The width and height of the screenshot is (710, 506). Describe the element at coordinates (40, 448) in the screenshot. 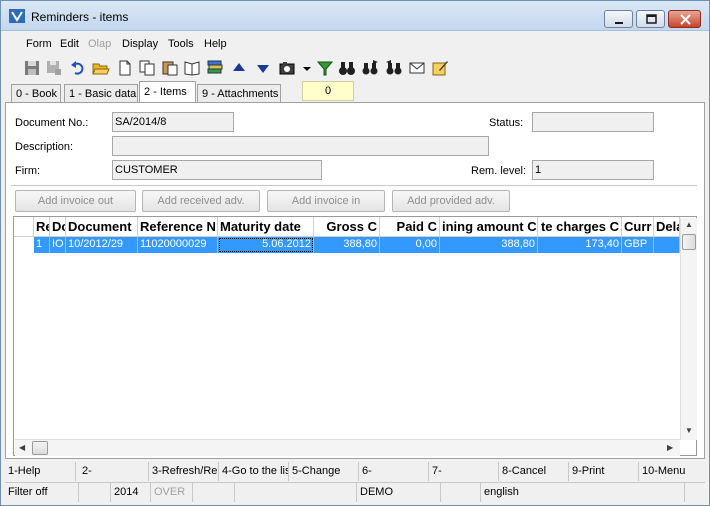

I see `horizontal-scroll-thumb` at that location.